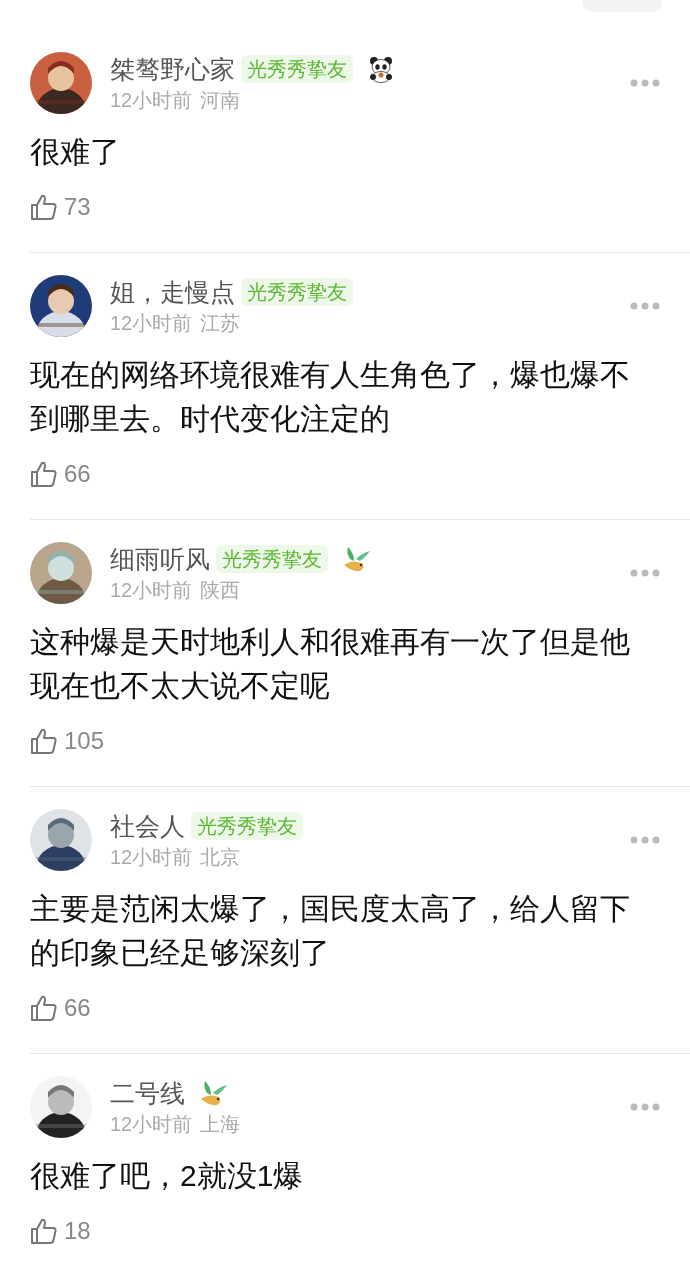  What do you see at coordinates (172, 292) in the screenshot?
I see `user-name: 姐，走慢点` at bounding box center [172, 292].